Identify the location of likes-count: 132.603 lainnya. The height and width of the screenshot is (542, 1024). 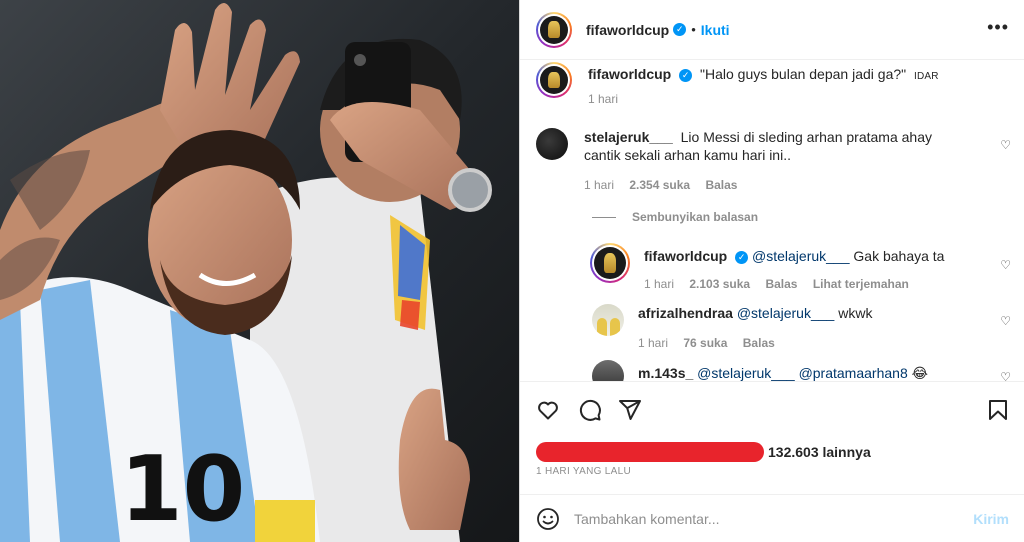
(819, 452).